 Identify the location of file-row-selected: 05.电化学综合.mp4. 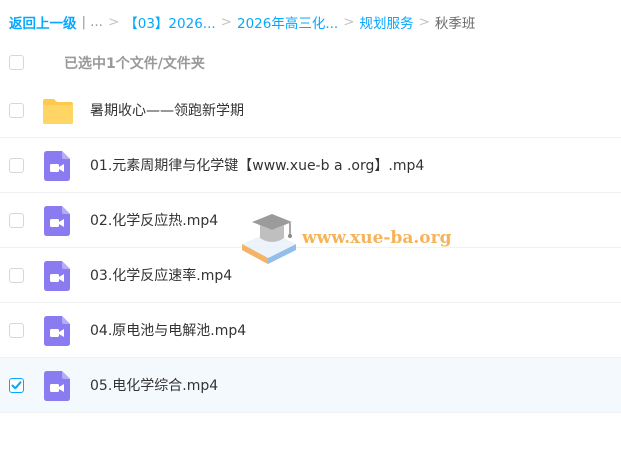
(310, 385).